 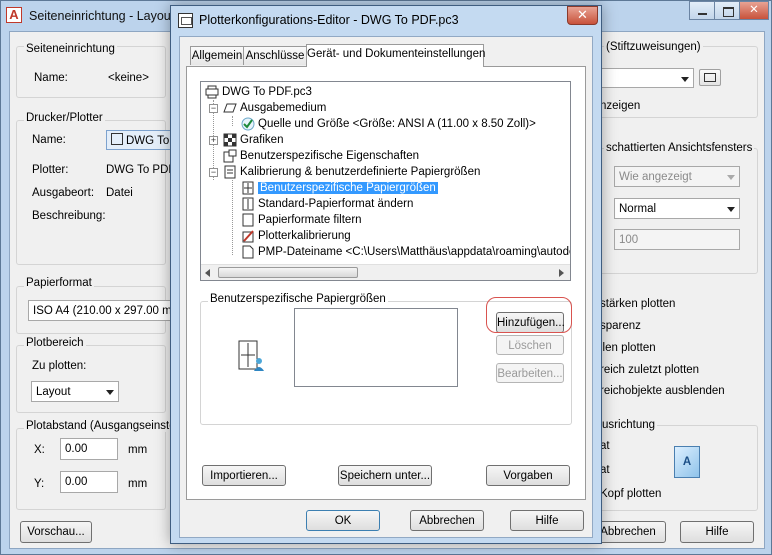 I want to click on page-setup-close-icon: ✕, so click(x=754, y=10).